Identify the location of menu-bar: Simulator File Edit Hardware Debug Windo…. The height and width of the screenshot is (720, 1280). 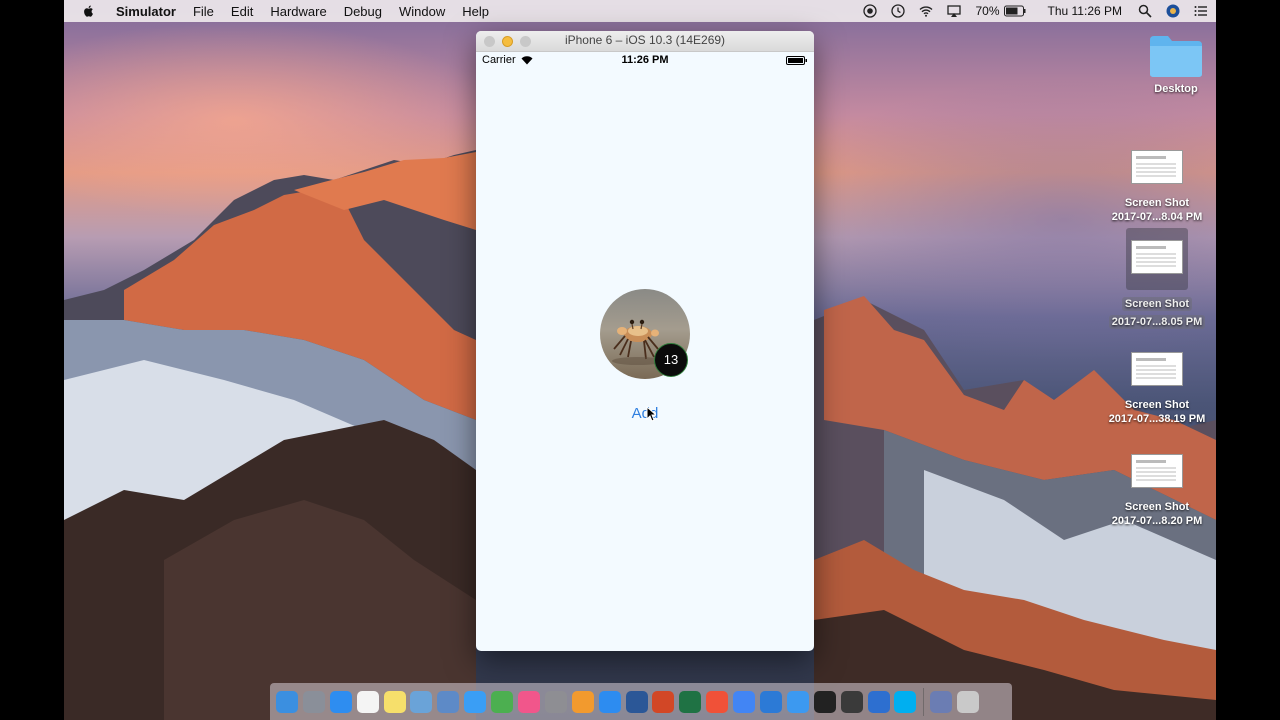
(640, 11).